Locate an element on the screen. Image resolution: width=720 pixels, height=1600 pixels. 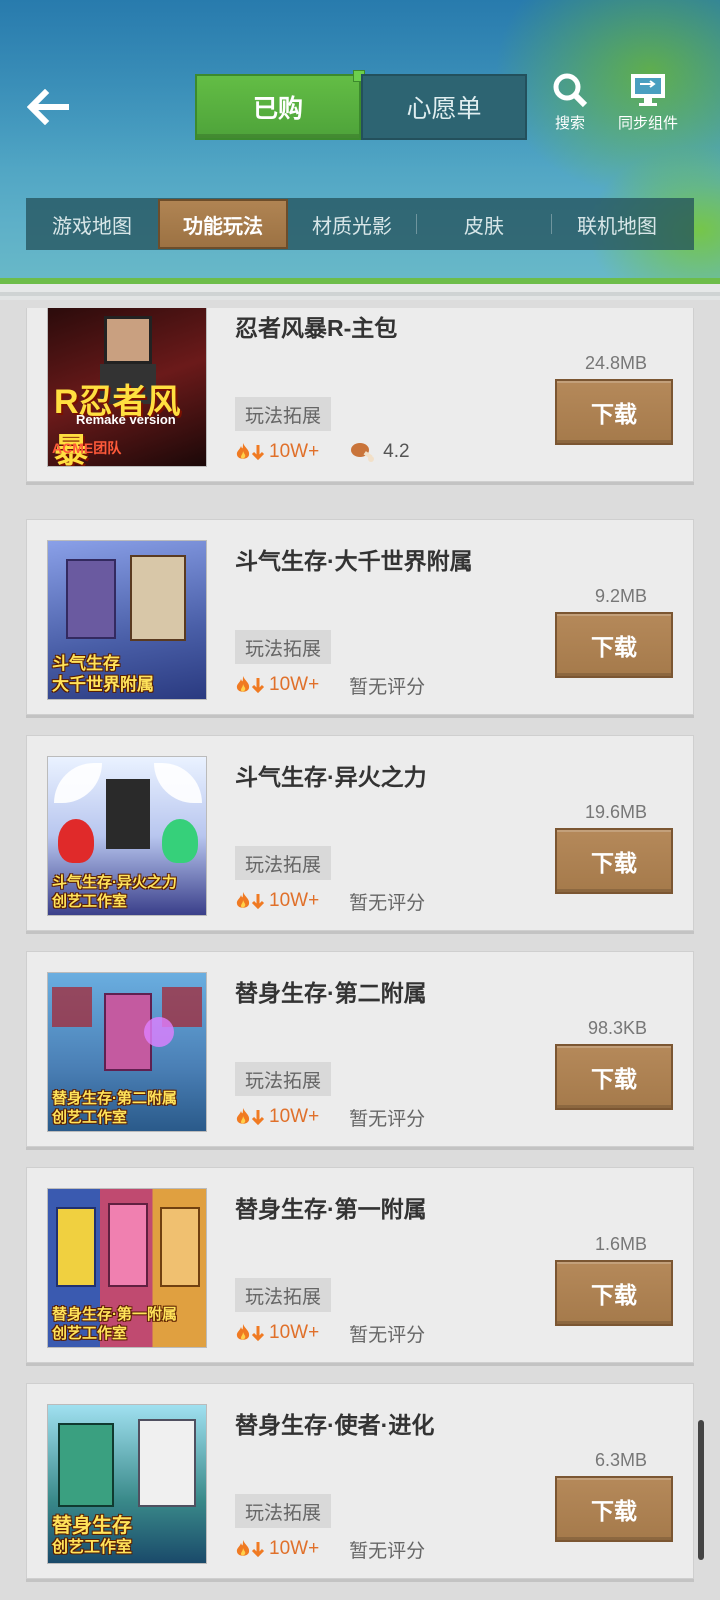
item-size: 6.3MB is located at coordinates (620, 1460).